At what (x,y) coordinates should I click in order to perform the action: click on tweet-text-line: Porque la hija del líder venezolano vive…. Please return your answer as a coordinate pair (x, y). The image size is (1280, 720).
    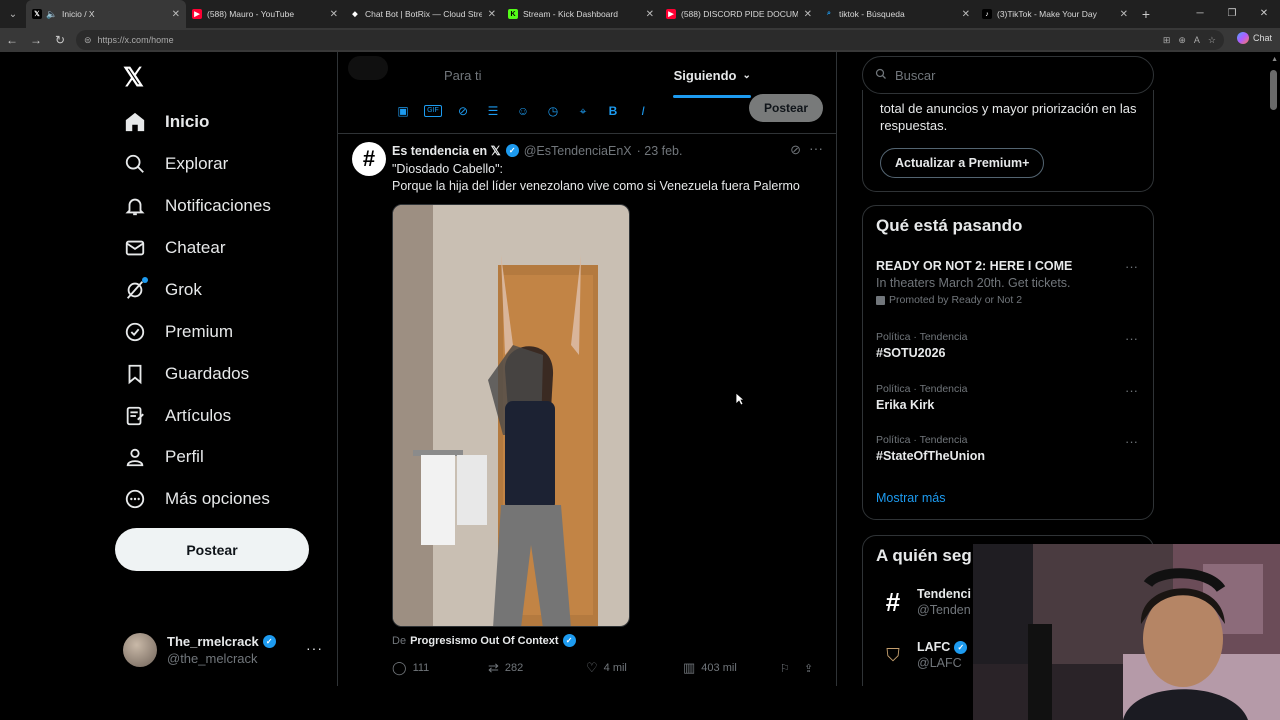
    Looking at the image, I should click on (596, 186).